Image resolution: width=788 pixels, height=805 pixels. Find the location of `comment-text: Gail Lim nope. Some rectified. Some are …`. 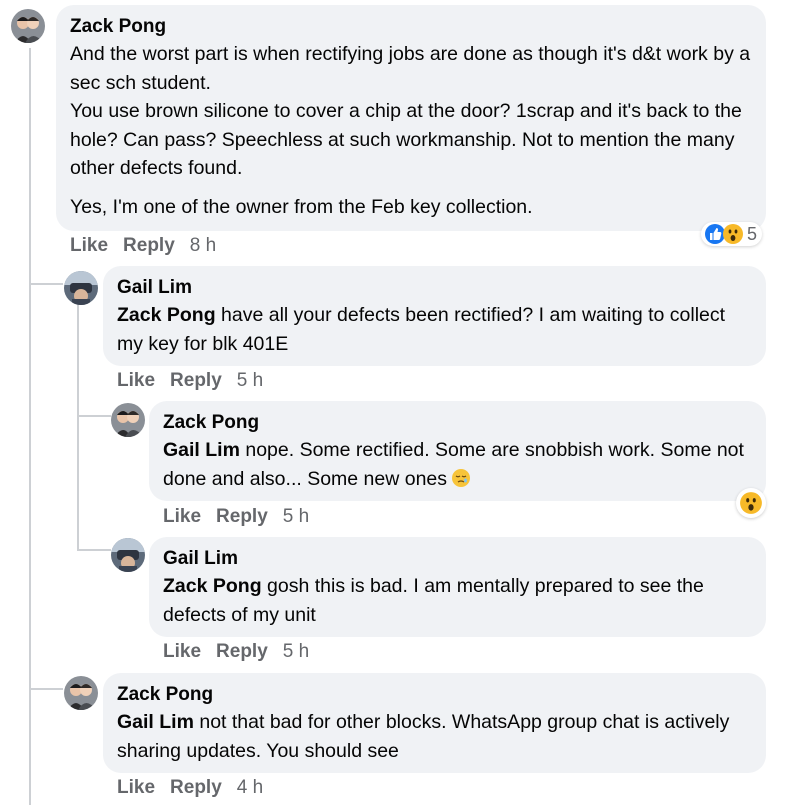

comment-text: Gail Lim nope. Some rectified. Some are … is located at coordinates (453, 464).